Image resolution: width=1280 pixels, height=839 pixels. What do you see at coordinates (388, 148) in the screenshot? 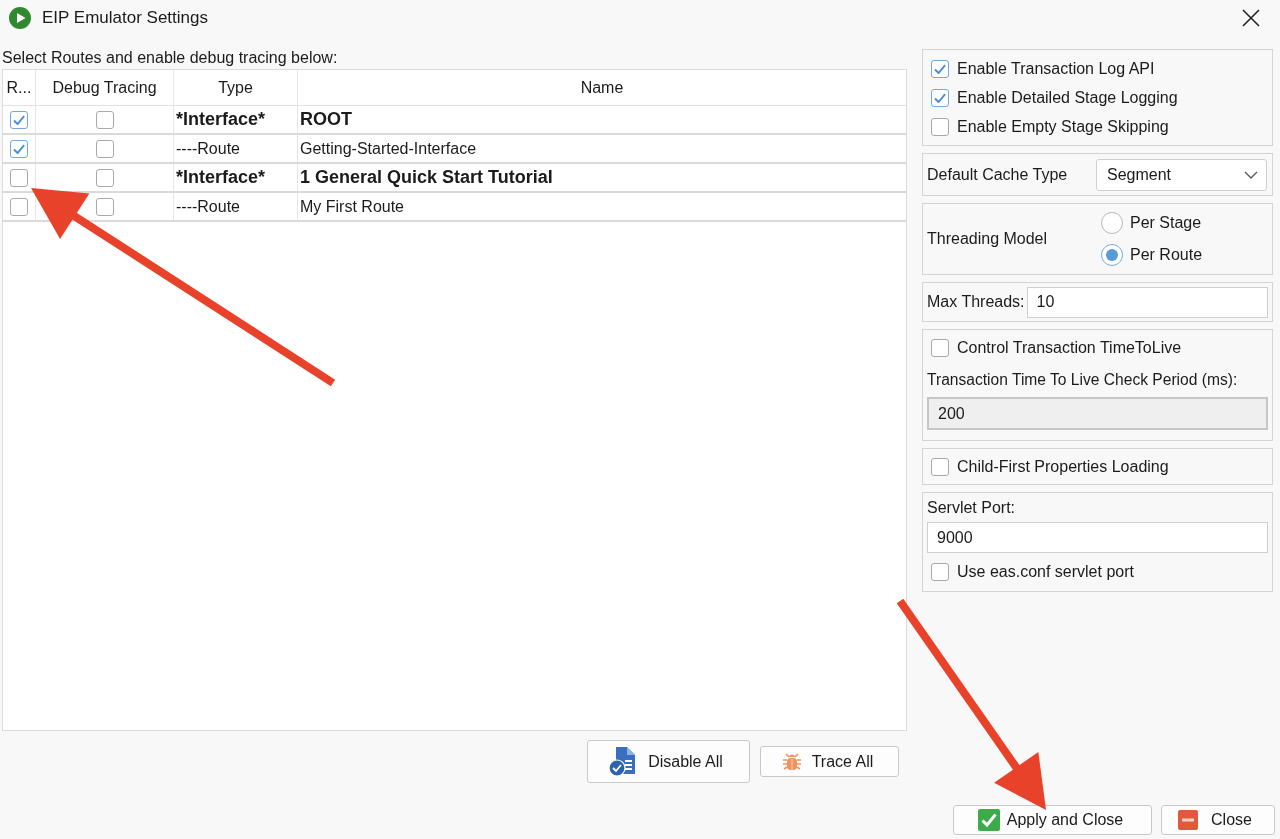
I see `name-cell-text: Getting-Started-Interface` at bounding box center [388, 148].